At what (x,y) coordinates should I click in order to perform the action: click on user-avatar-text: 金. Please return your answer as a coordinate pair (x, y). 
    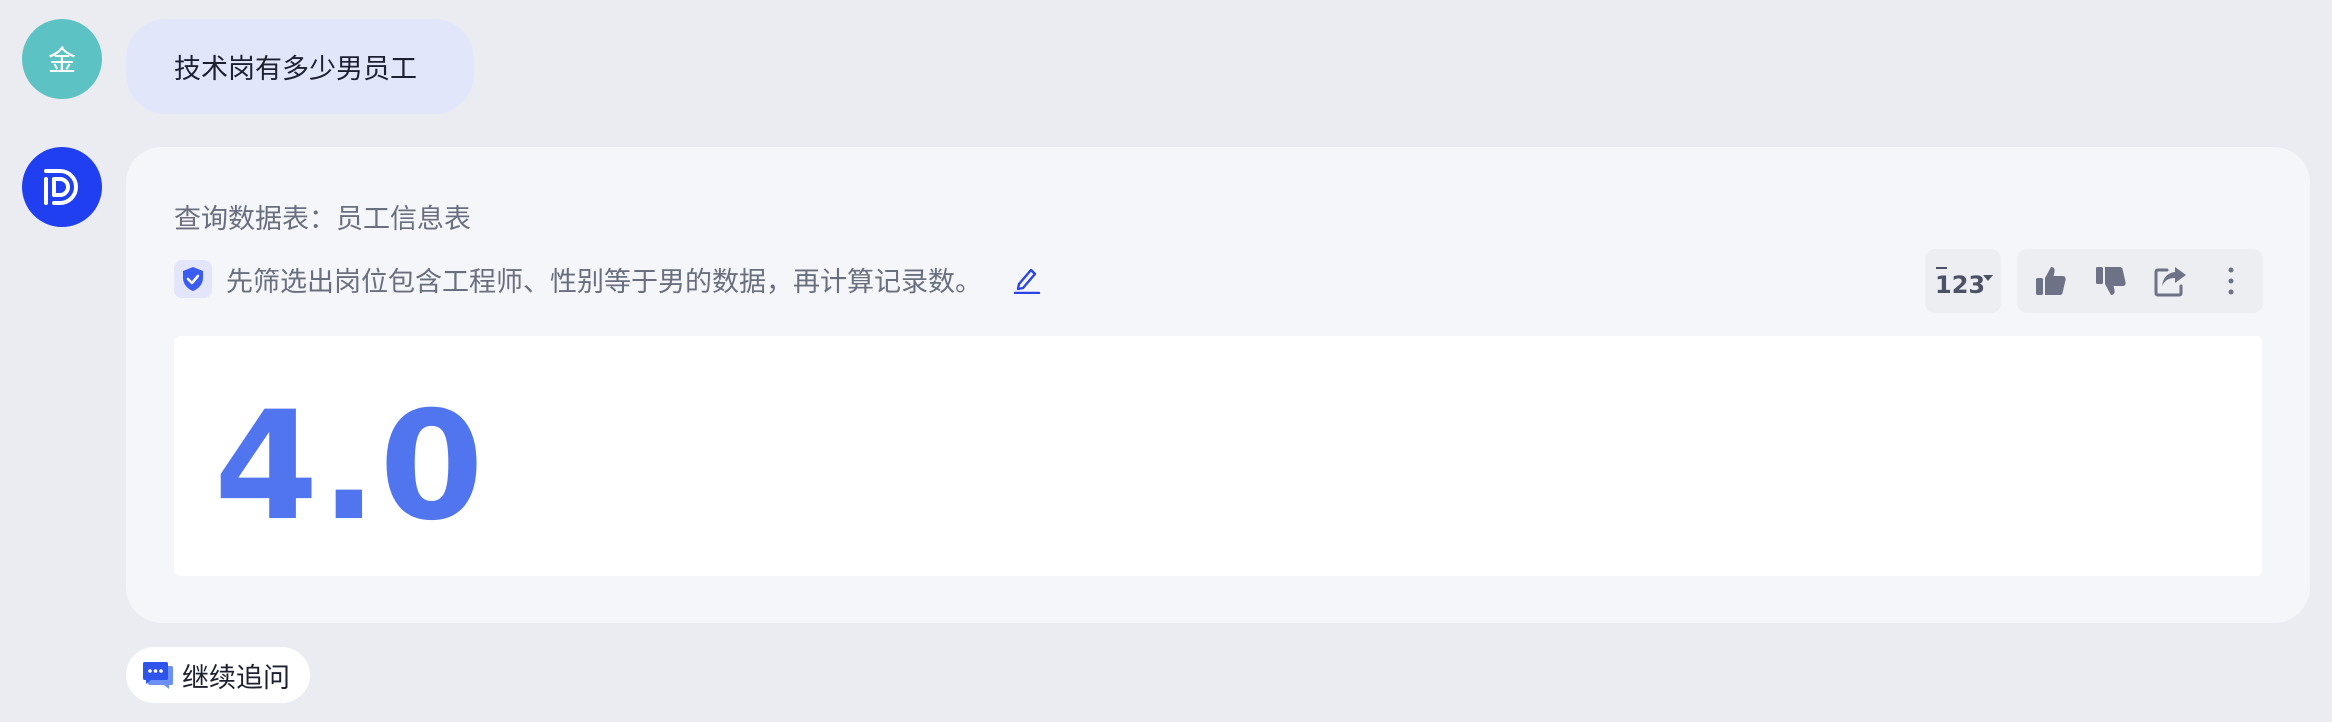
    Looking at the image, I should click on (61, 60).